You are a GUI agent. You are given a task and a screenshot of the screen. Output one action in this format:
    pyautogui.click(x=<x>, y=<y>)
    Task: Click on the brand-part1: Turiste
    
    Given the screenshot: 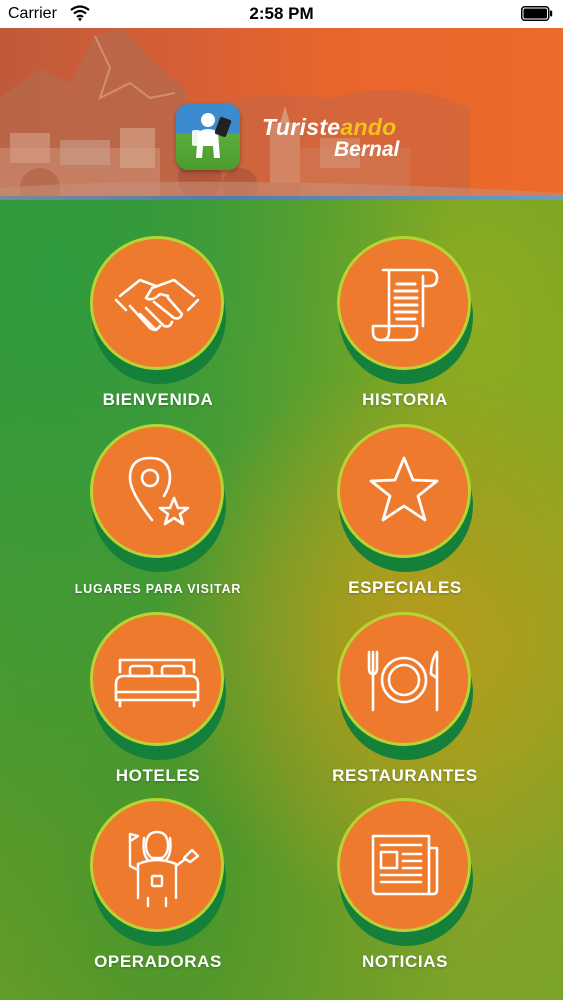 What is the action you would take?
    pyautogui.click(x=301, y=127)
    